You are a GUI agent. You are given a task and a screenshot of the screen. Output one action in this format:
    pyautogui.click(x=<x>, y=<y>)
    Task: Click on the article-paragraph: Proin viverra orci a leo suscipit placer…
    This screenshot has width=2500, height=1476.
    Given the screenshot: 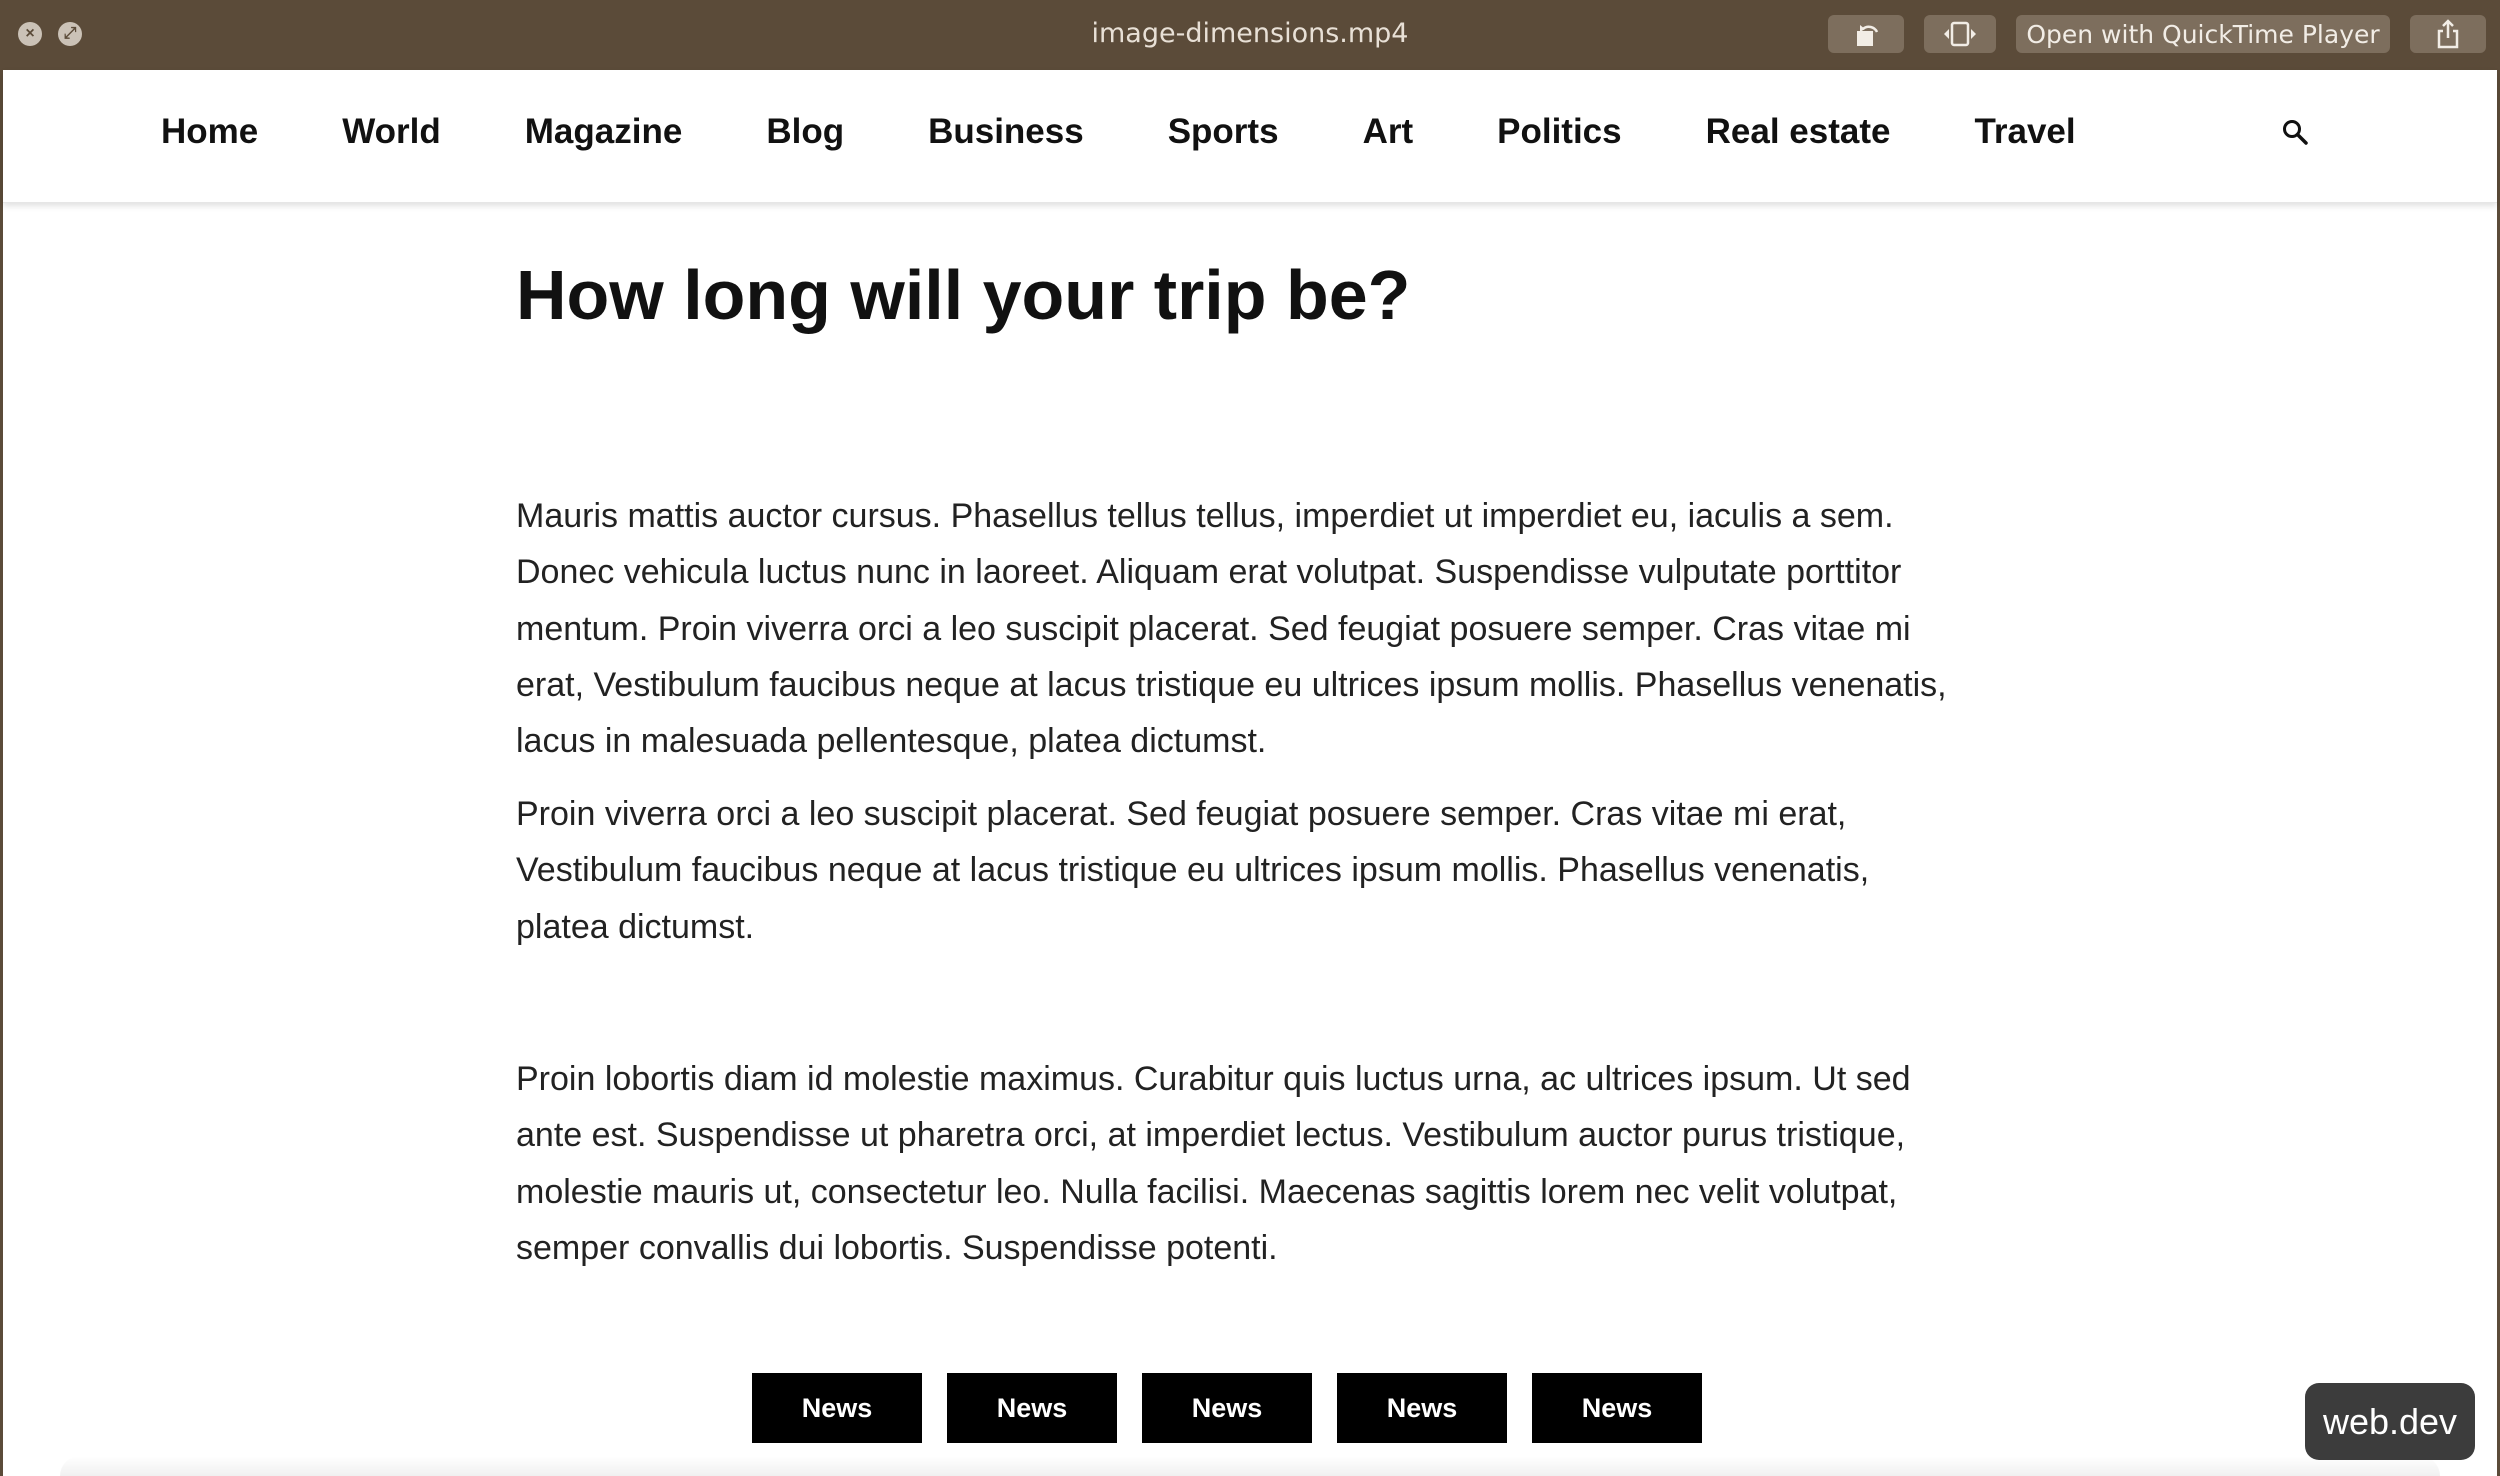 What is the action you would take?
    pyautogui.click(x=1193, y=870)
    